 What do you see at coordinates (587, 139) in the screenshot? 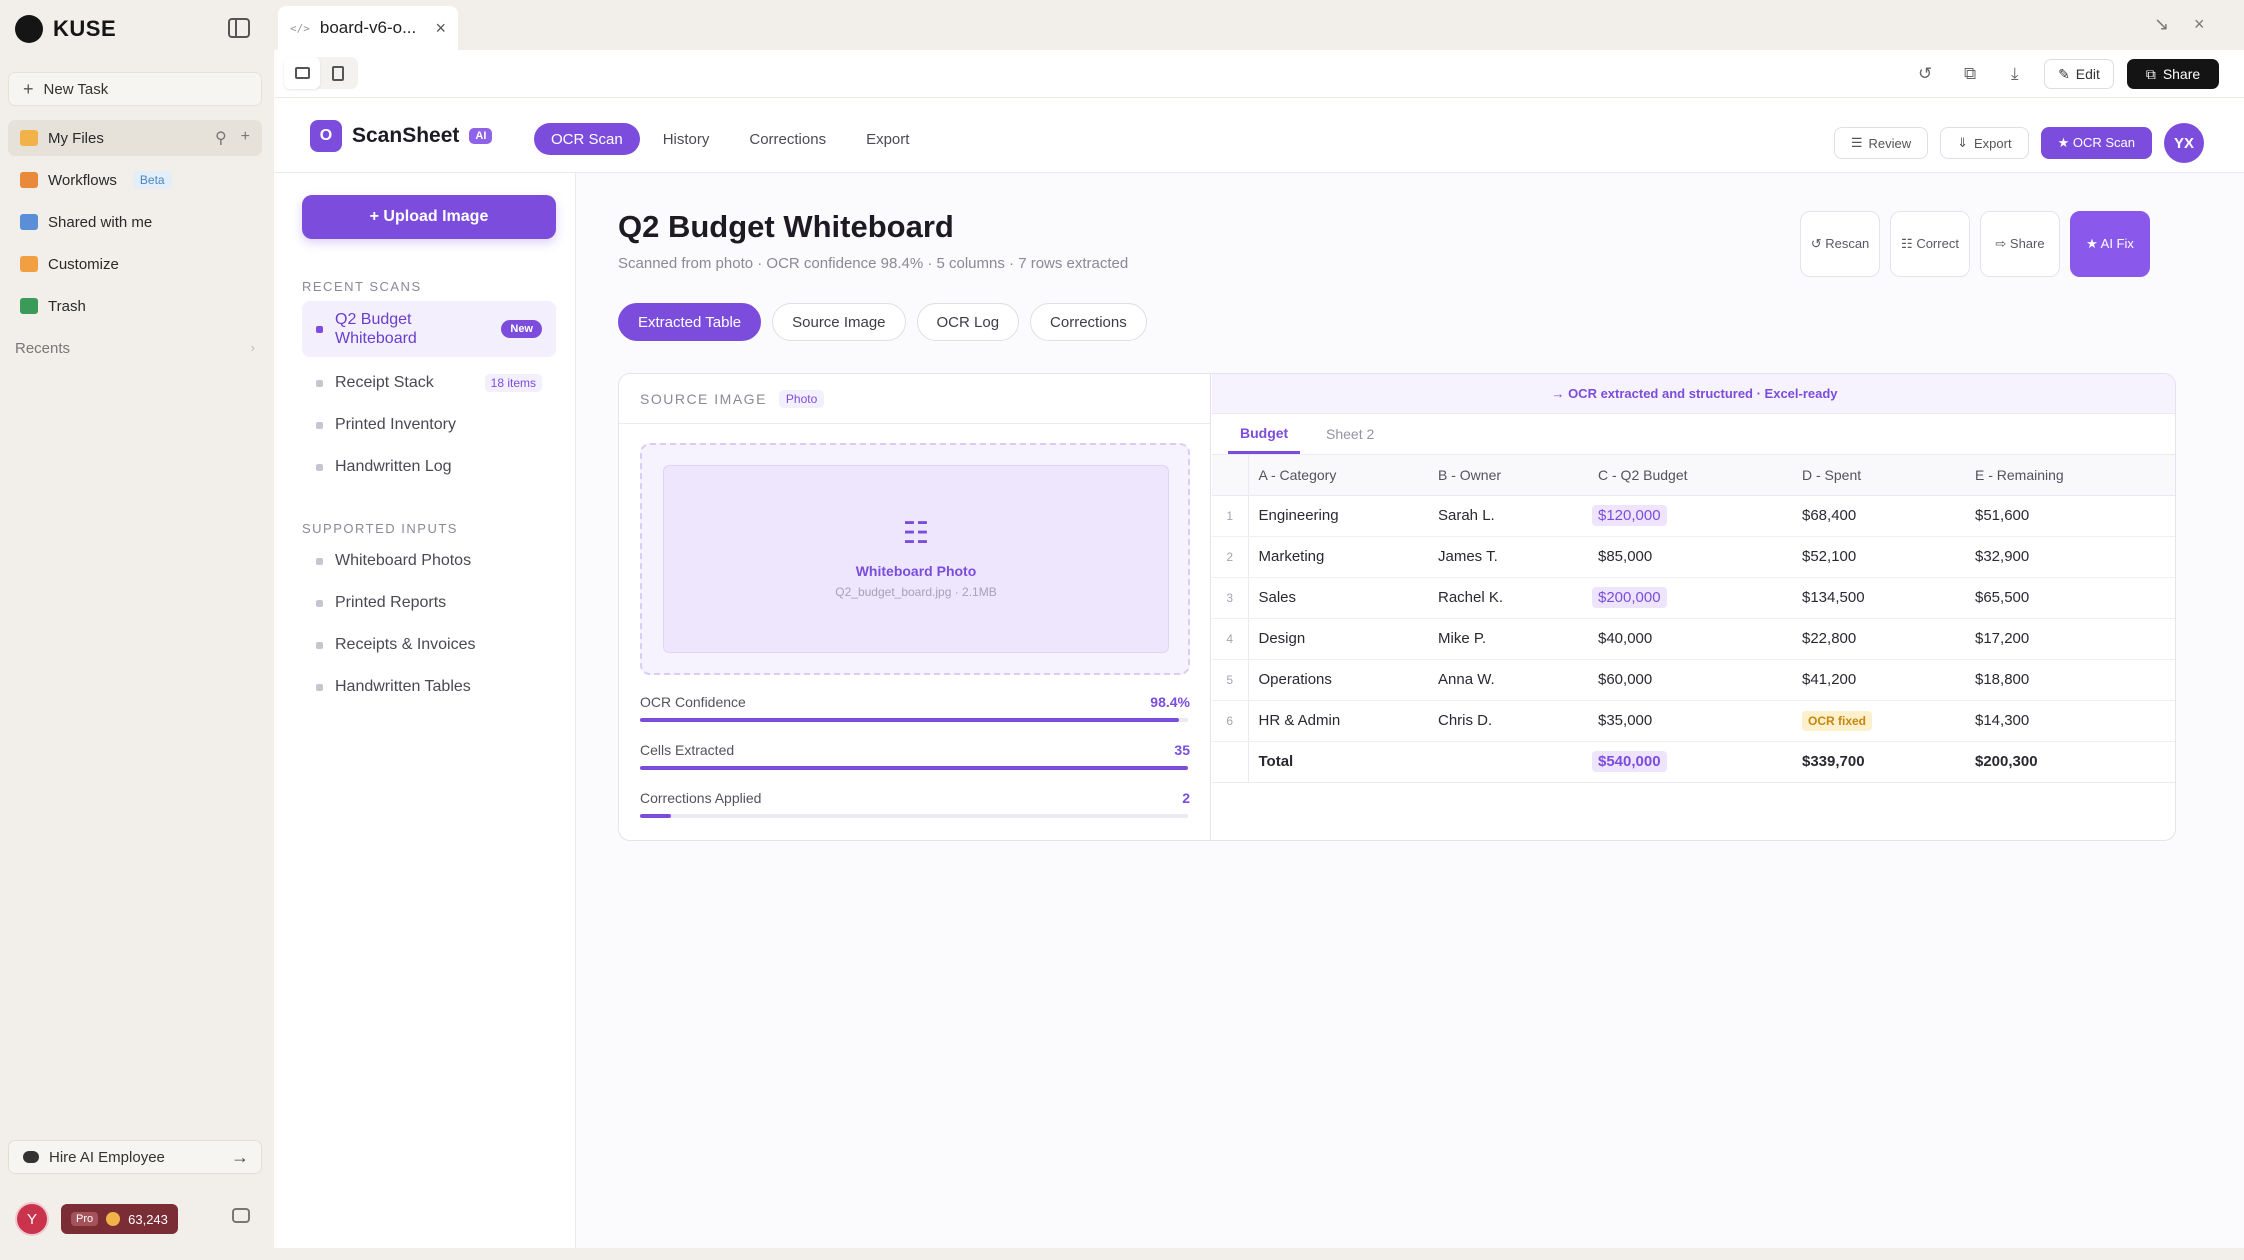
I see `nav-ocr-scan: OCR Scan` at bounding box center [587, 139].